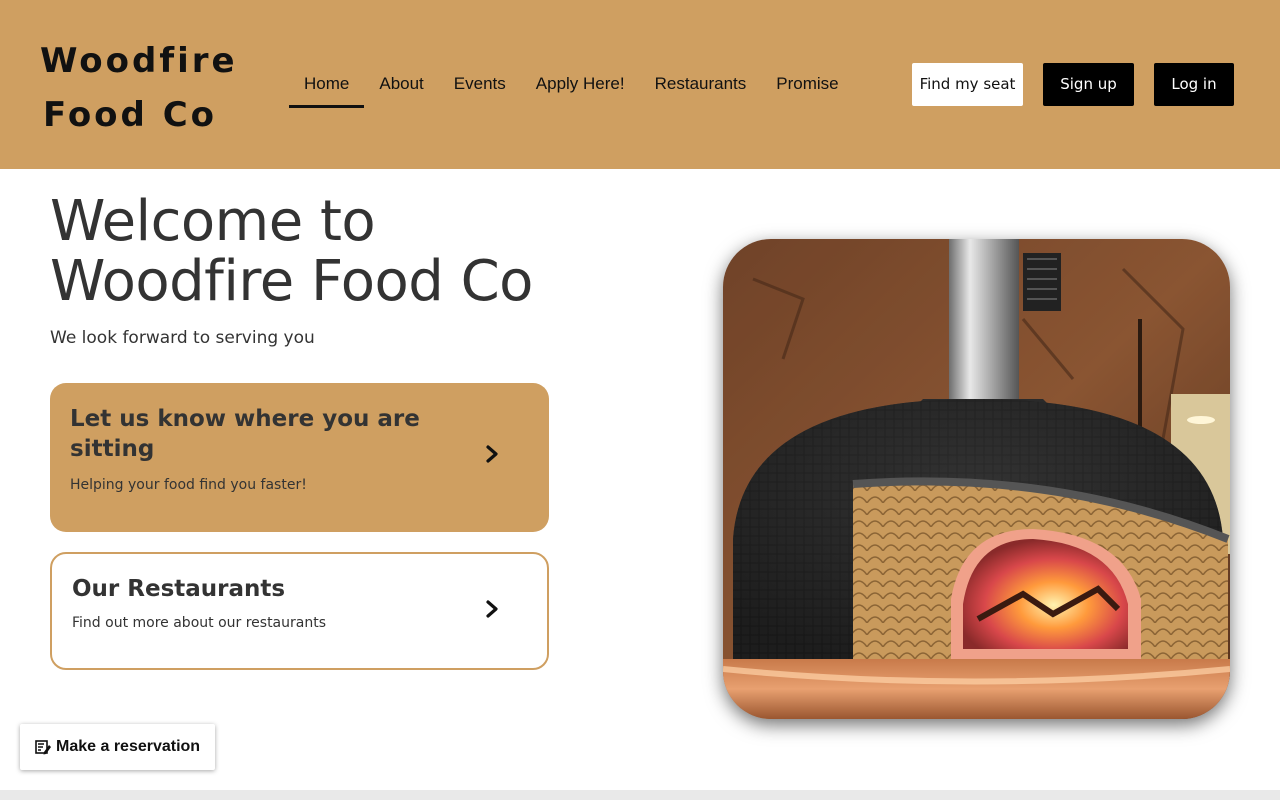 The image size is (1280, 800). What do you see at coordinates (130, 115) in the screenshot?
I see `logo-line-2: Food Co` at bounding box center [130, 115].